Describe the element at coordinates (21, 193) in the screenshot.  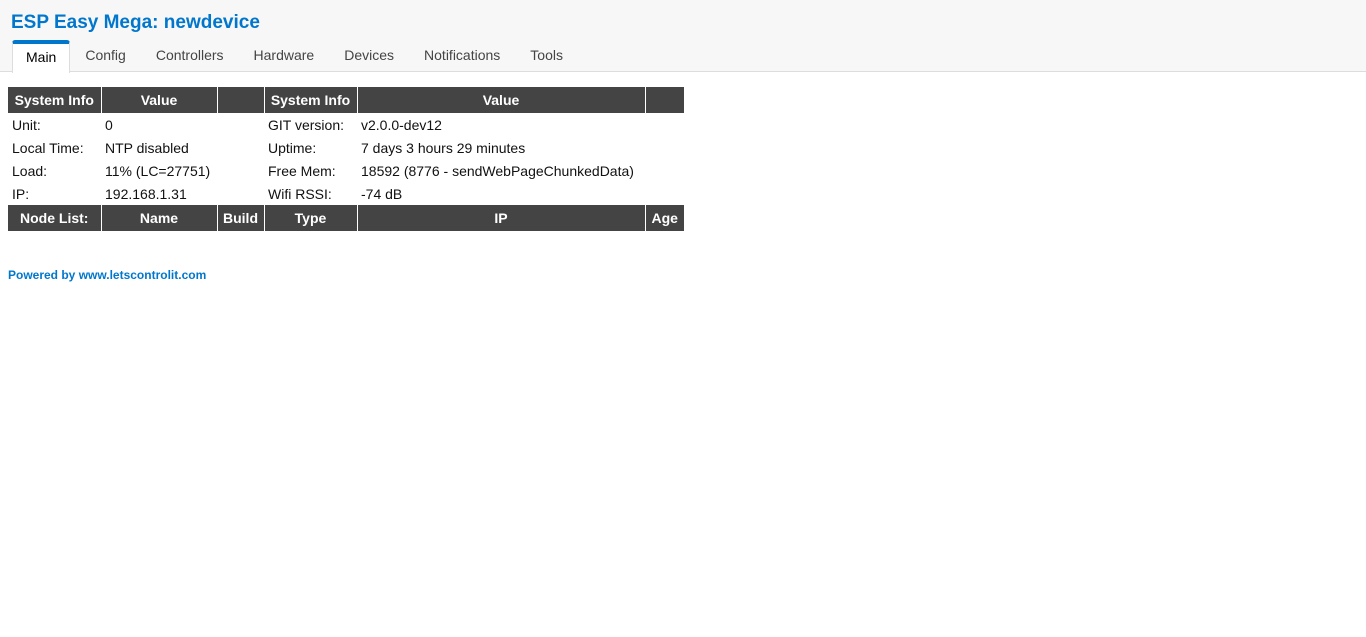
I see `info-label: IP:` at that location.